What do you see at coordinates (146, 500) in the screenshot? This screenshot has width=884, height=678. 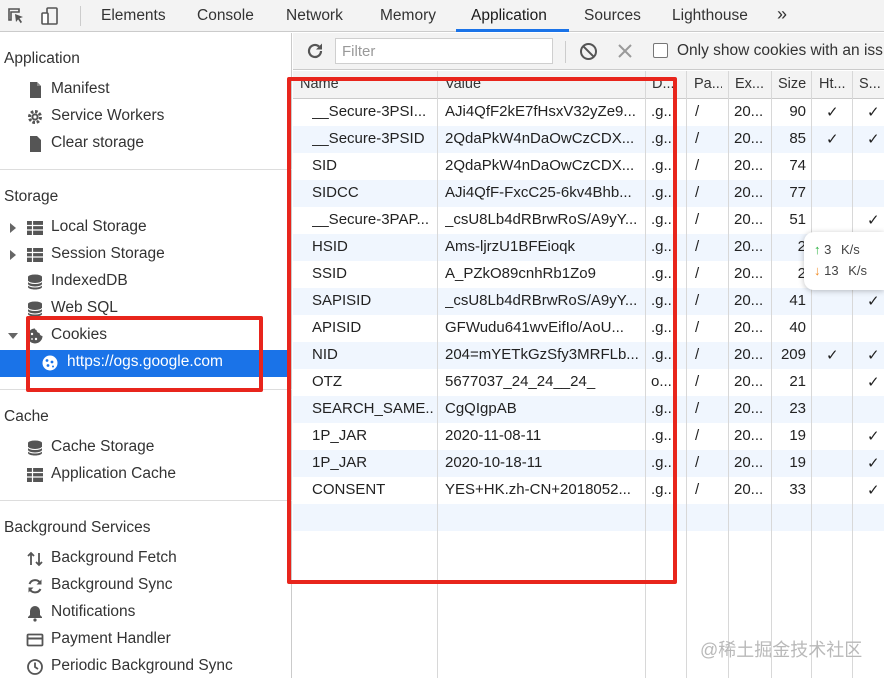 I see `section-divider` at bounding box center [146, 500].